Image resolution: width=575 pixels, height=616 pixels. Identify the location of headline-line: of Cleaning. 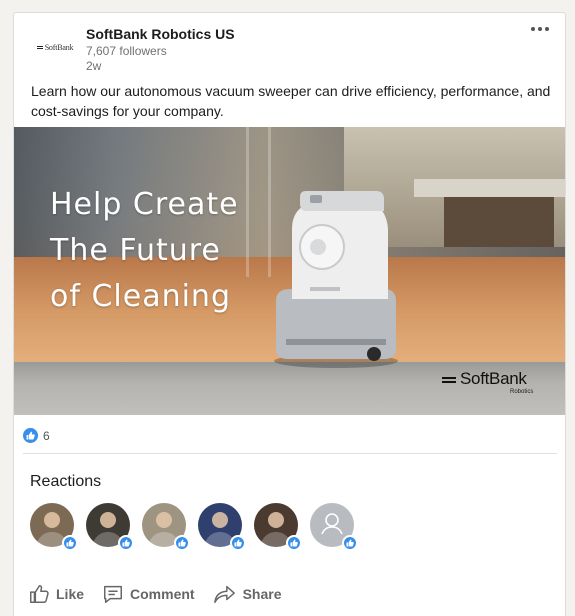
(140, 296).